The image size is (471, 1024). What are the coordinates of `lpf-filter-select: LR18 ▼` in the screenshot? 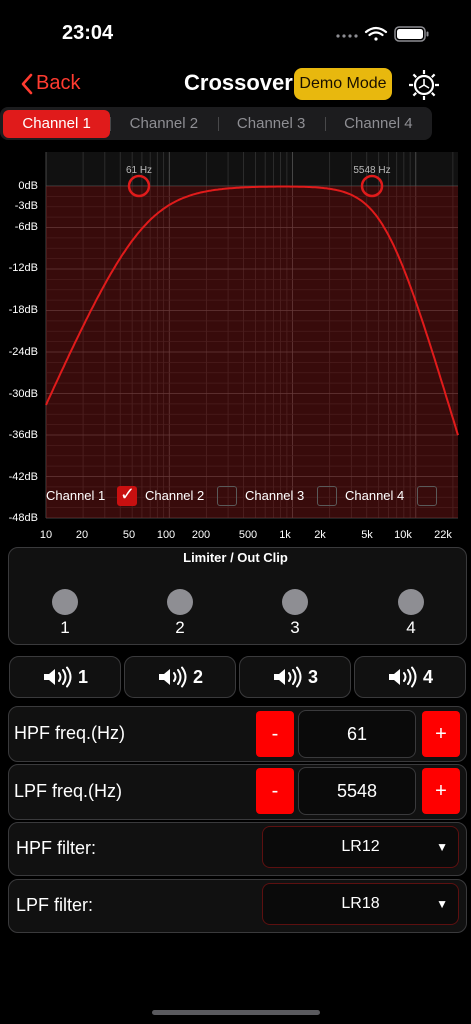 It's located at (360, 904).